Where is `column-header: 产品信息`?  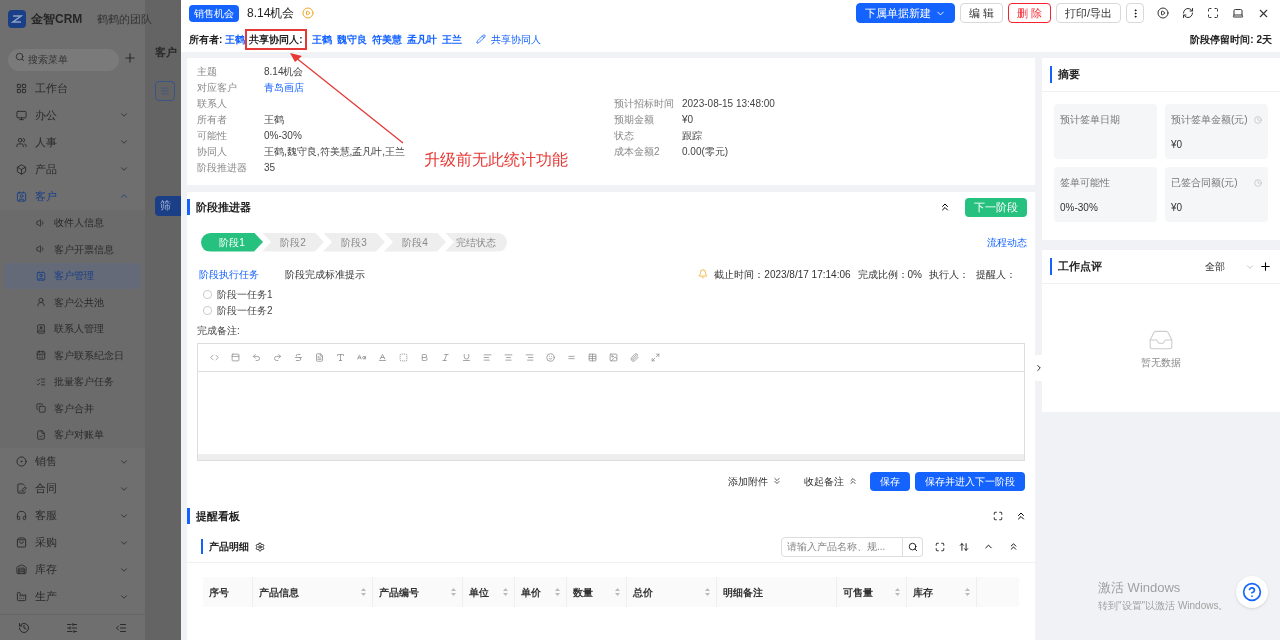 column-header: 产品信息 is located at coordinates (313, 592).